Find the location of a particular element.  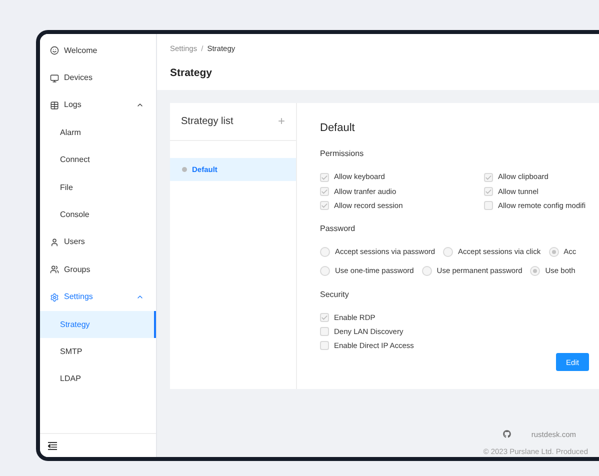

check-icon is located at coordinates (324, 317).